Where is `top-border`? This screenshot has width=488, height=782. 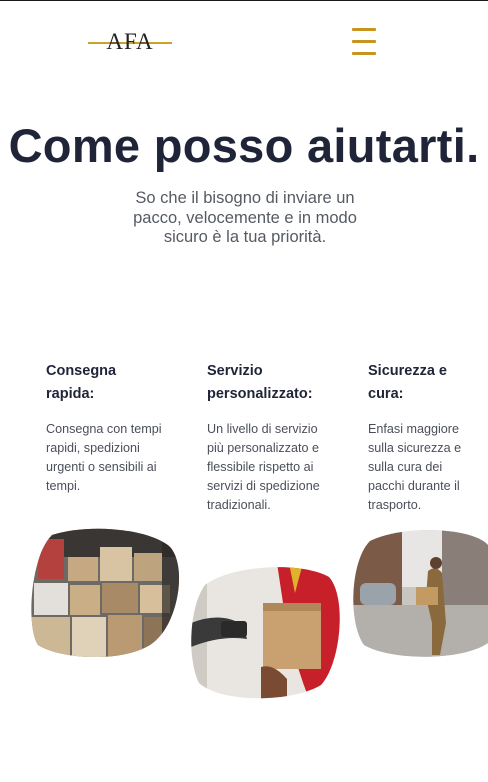 top-border is located at coordinates (244, 0).